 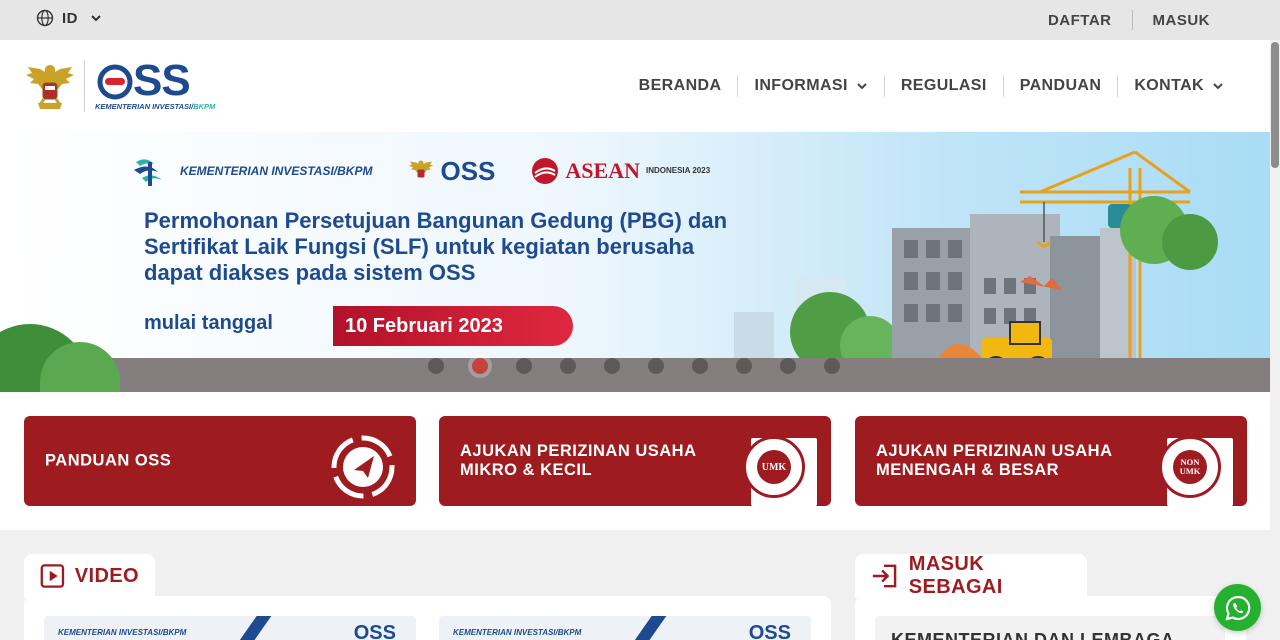 I want to click on seal-label: NON UMK, so click(x=1190, y=467).